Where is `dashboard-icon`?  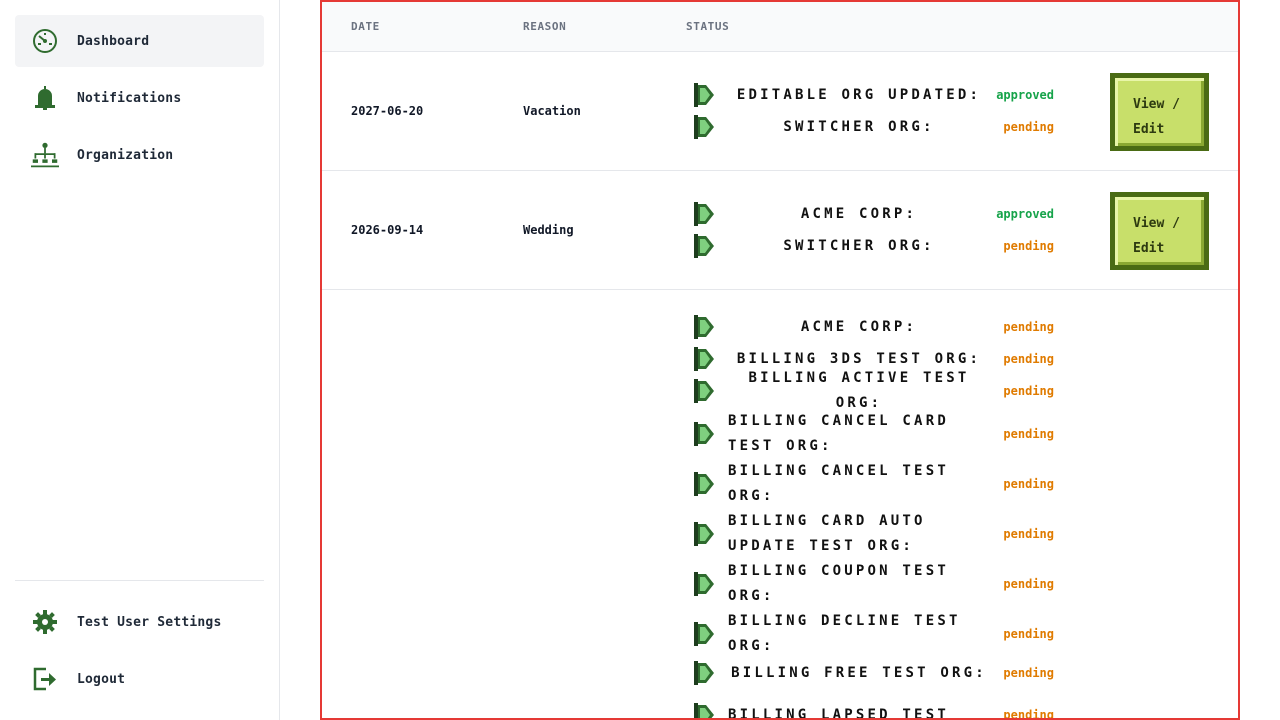
dashboard-icon is located at coordinates (45, 41).